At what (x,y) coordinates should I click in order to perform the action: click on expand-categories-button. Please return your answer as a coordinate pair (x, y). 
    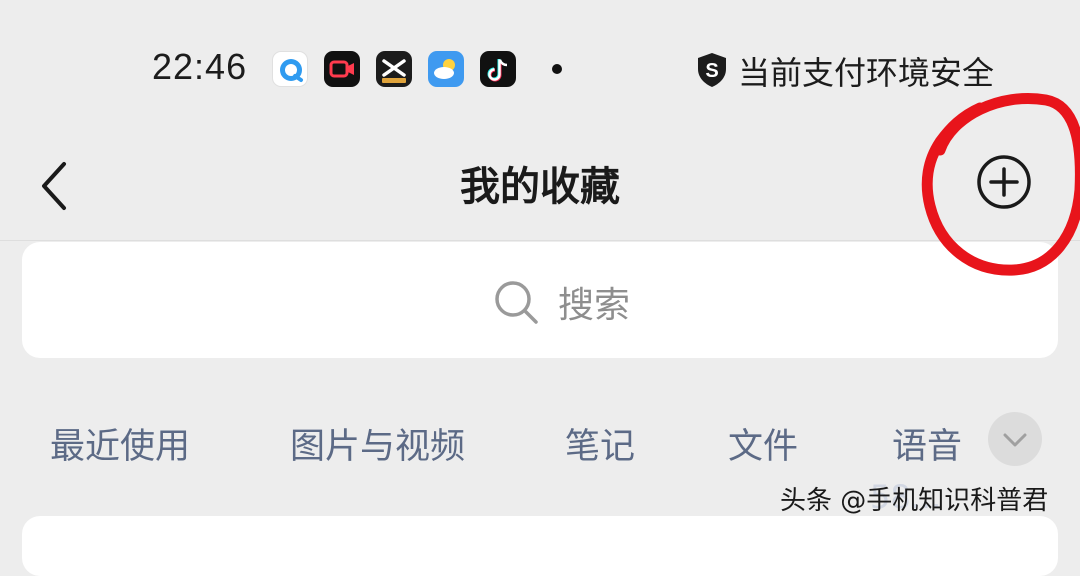
    Looking at the image, I should click on (1015, 439).